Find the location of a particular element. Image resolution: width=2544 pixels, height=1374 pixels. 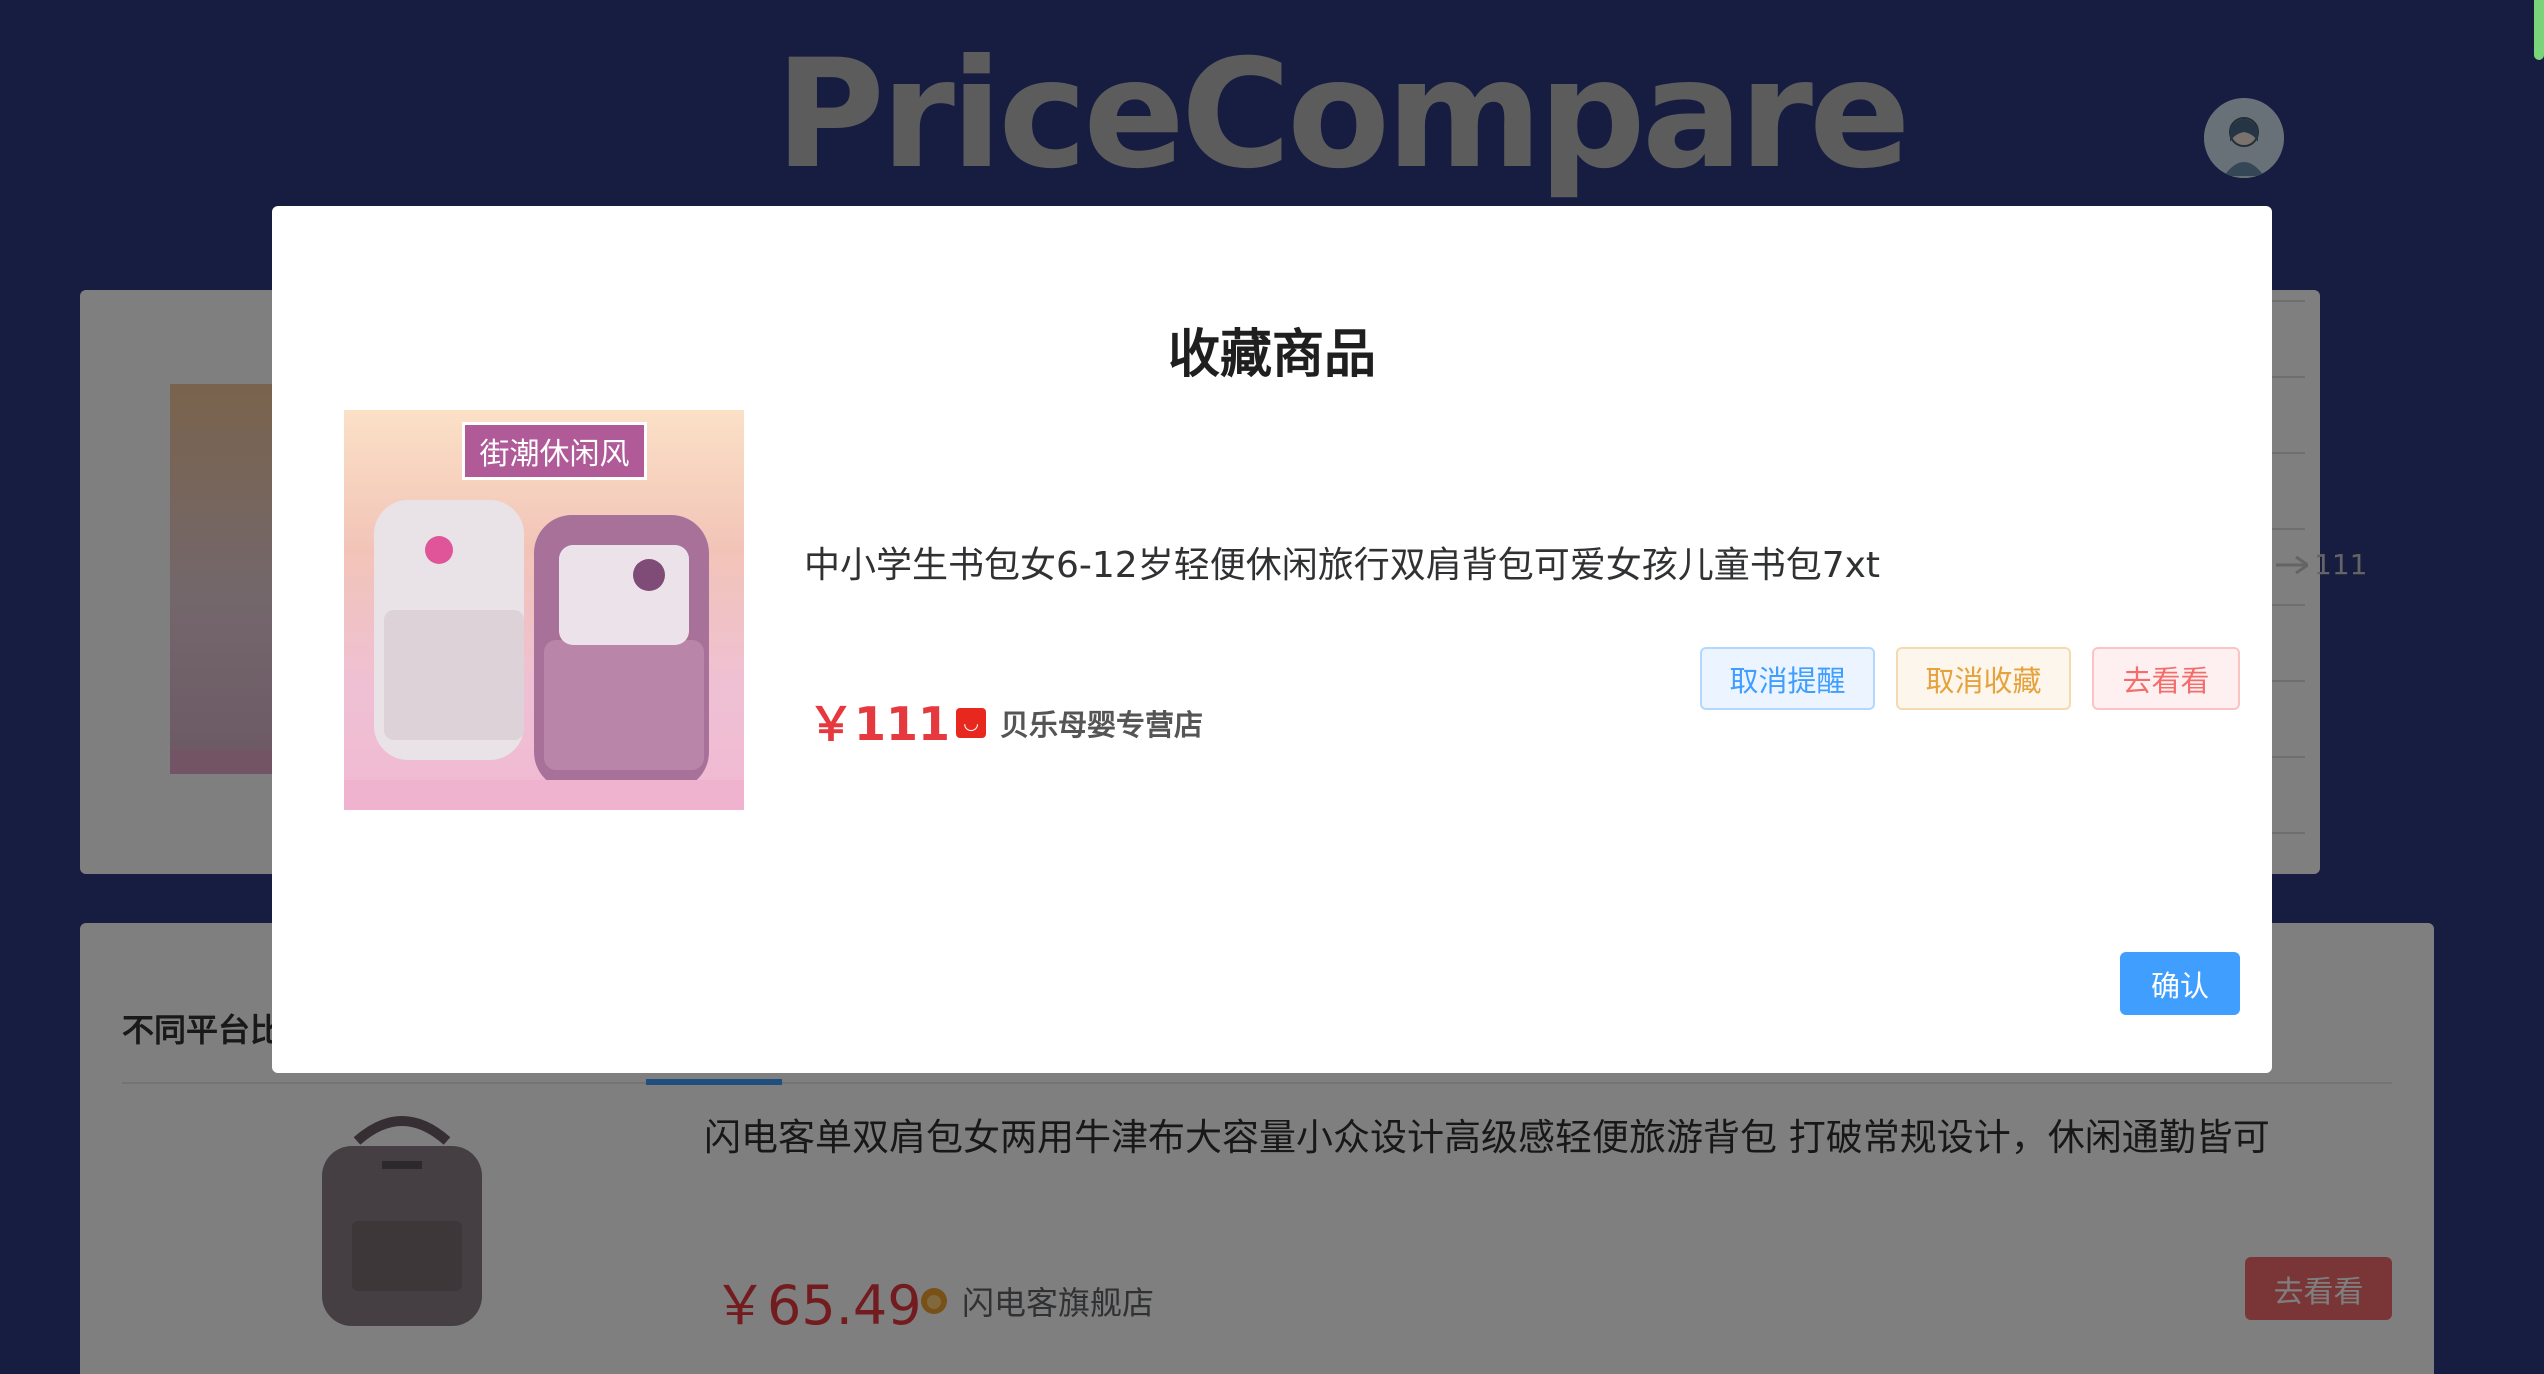

product-shop: ◡ 贝乐母婴专营店 is located at coordinates (1079, 723).